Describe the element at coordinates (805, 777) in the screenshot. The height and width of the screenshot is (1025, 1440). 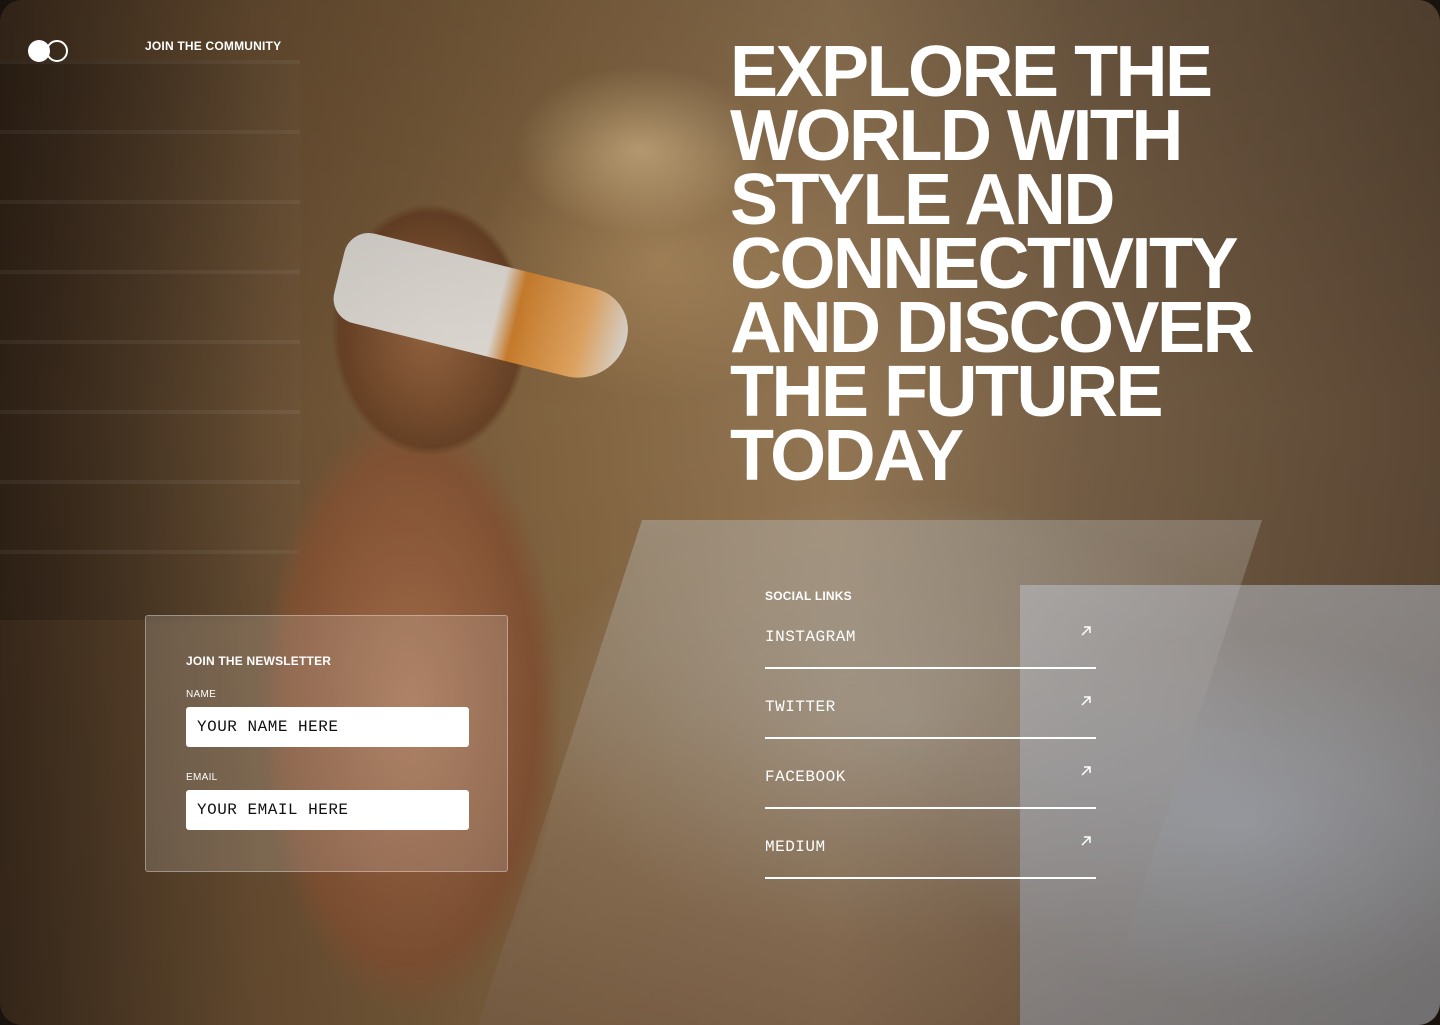
I see `social-link-label: FACEBOOK` at that location.